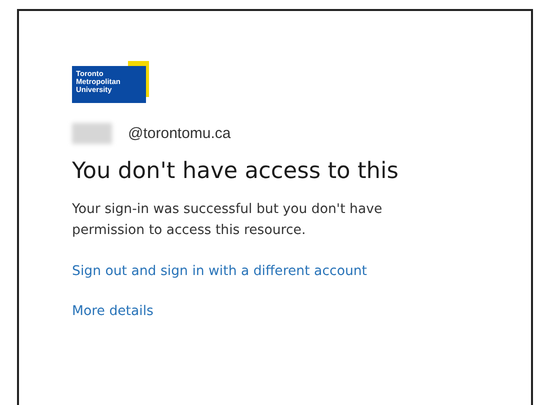 The height and width of the screenshot is (405, 537). What do you see at coordinates (179, 133) in the screenshot?
I see `account-email: @torontomu.ca` at bounding box center [179, 133].